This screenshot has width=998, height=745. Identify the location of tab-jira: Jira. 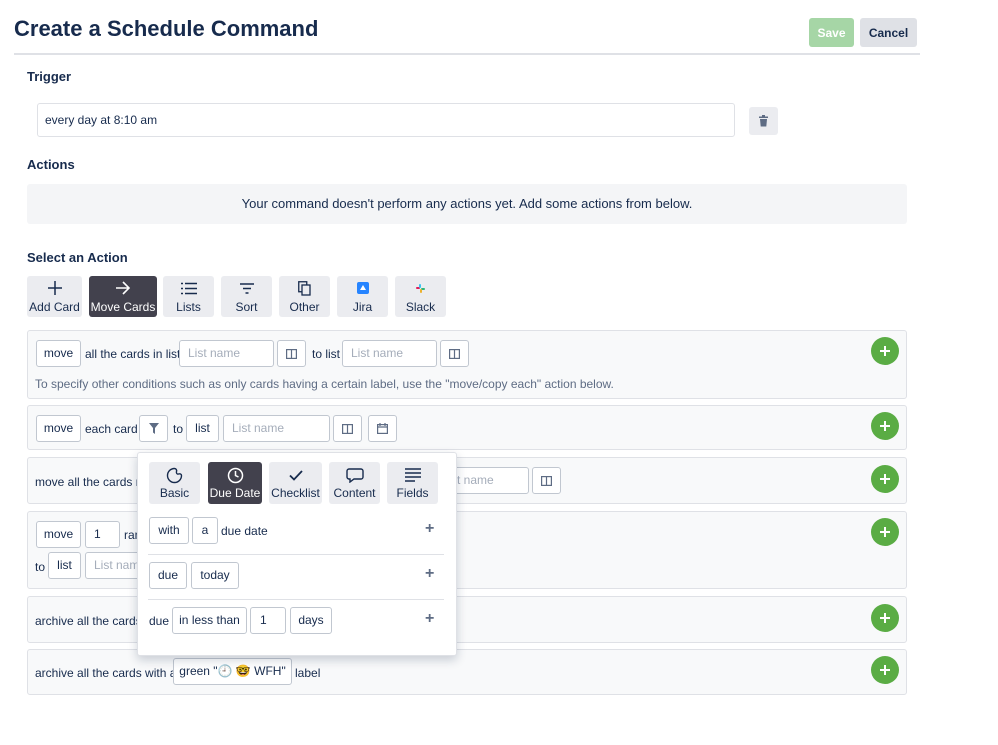
(362, 296).